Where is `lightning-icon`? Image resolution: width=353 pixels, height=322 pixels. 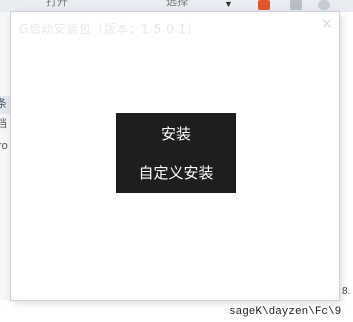 lightning-icon is located at coordinates (296, 5).